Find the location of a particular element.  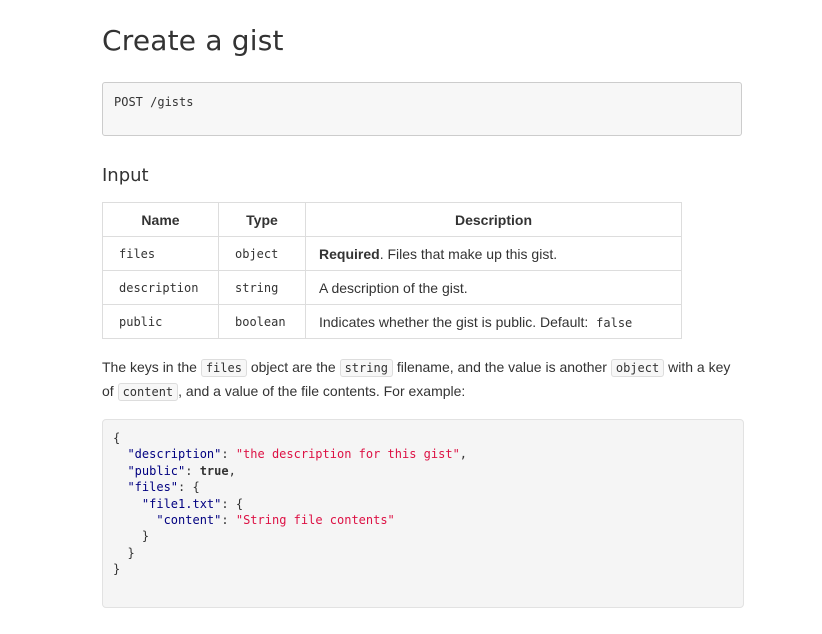

required-label: Required is located at coordinates (349, 253).